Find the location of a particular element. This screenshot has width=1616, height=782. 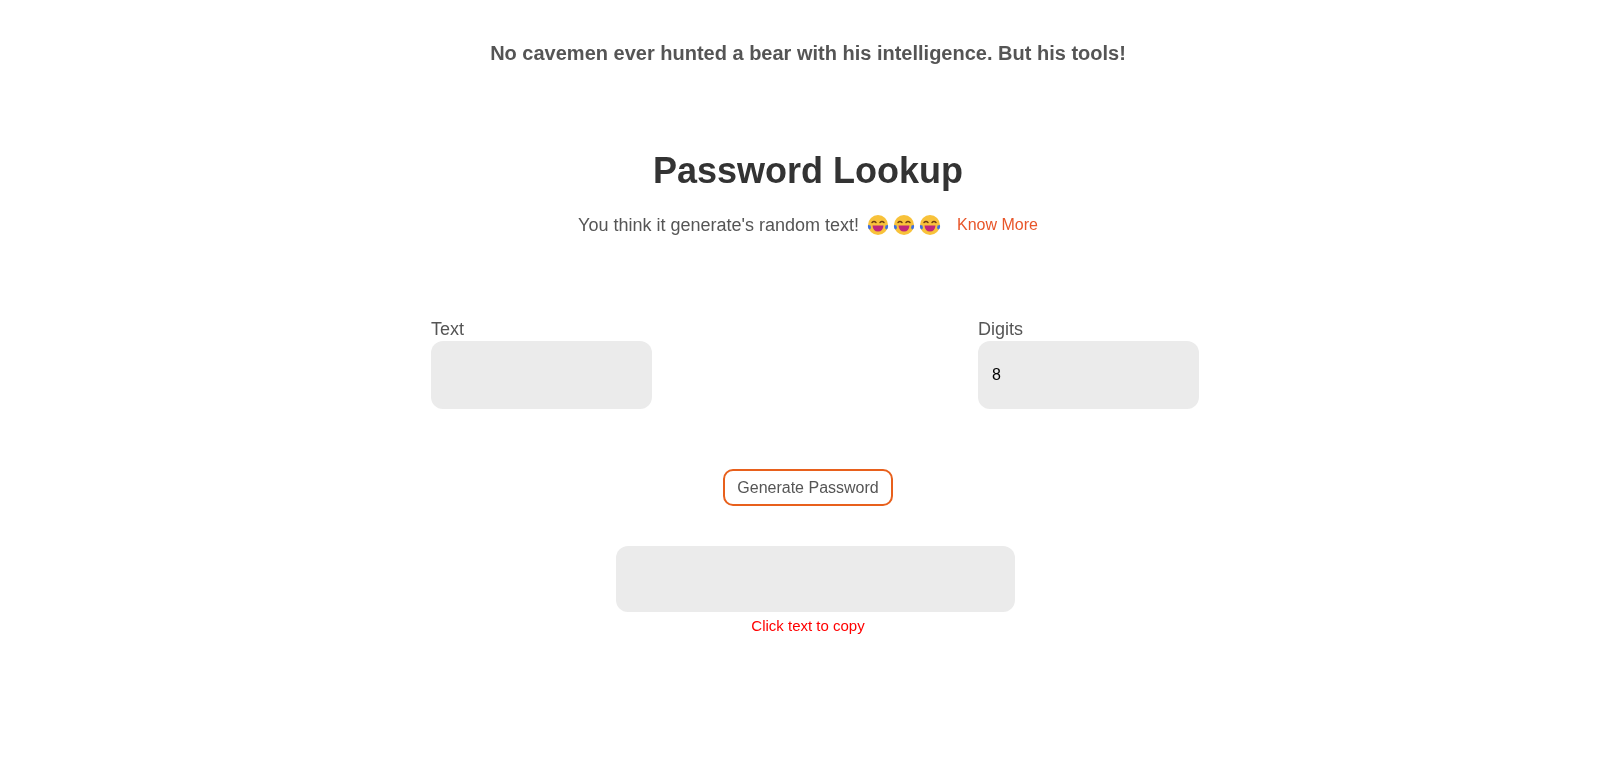

field-label: Digits is located at coordinates (1000, 329).